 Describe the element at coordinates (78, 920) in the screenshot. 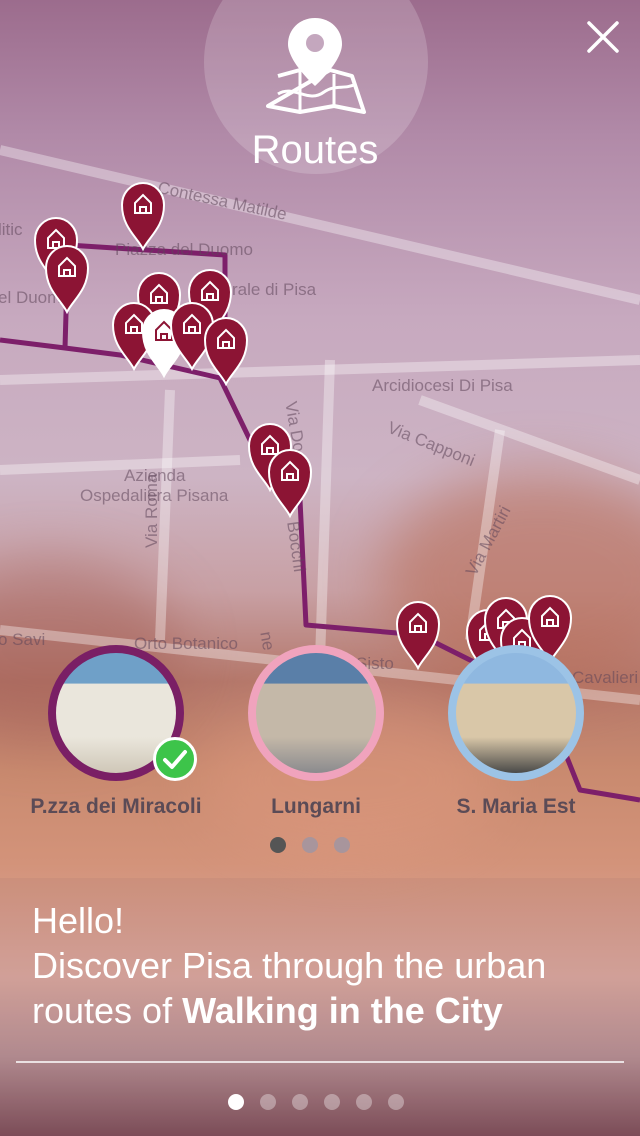

I see `intro-greeting: Hello!` at that location.